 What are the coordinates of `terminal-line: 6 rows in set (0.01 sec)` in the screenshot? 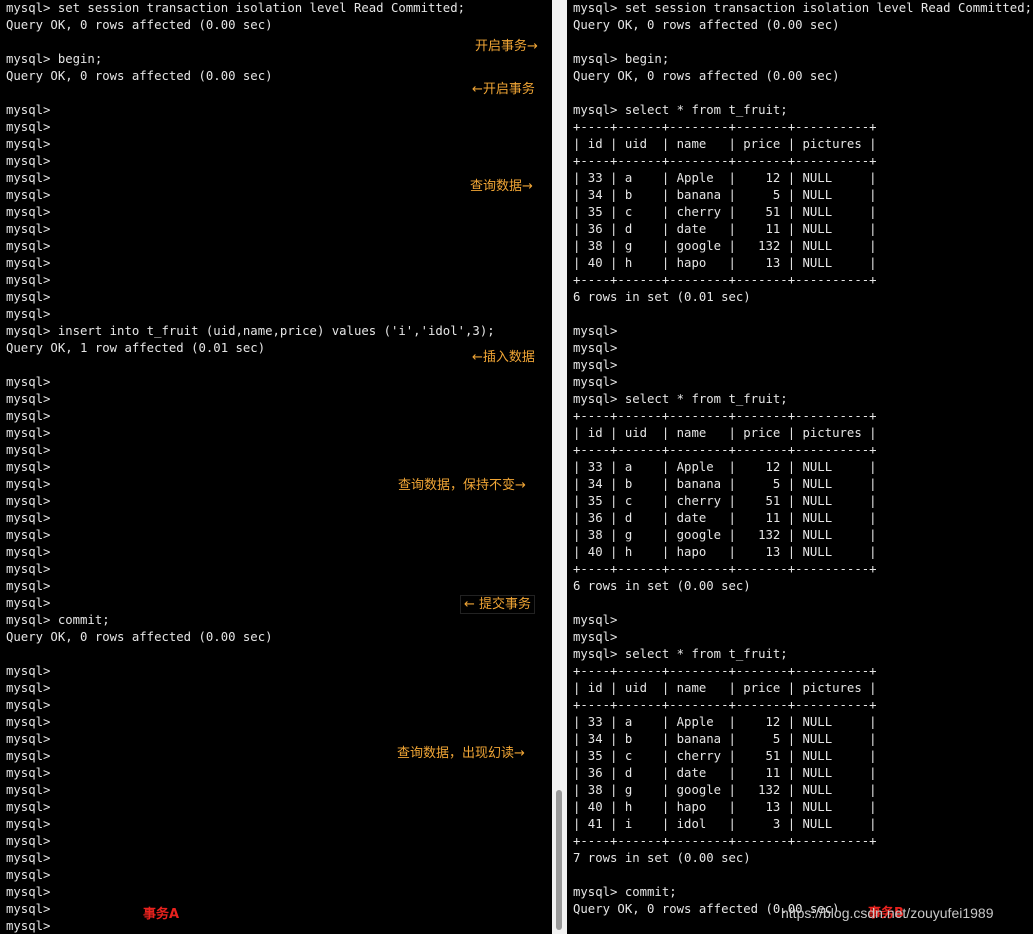 It's located at (662, 297).